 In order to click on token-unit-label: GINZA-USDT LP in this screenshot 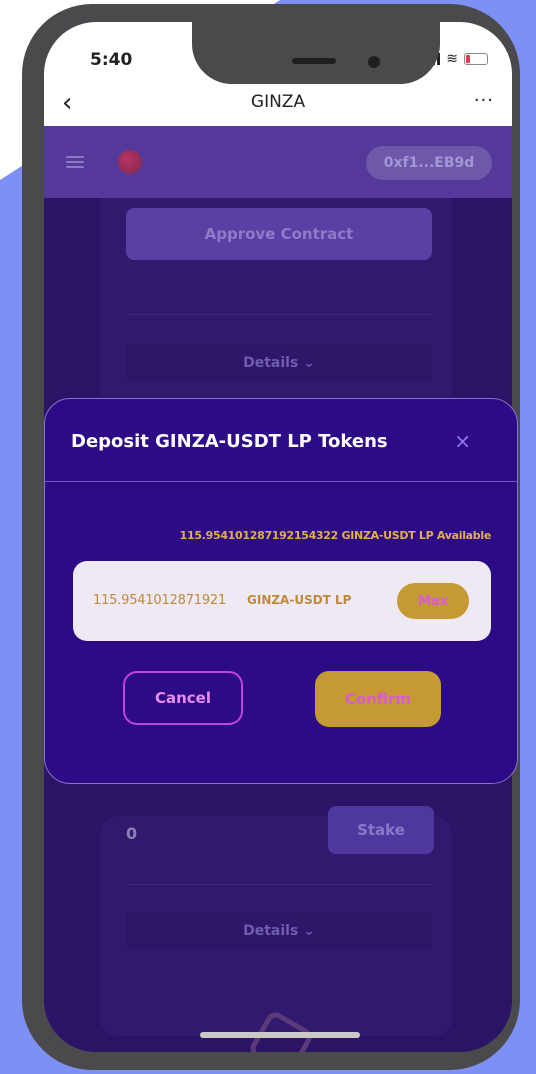, I will do `click(299, 600)`.